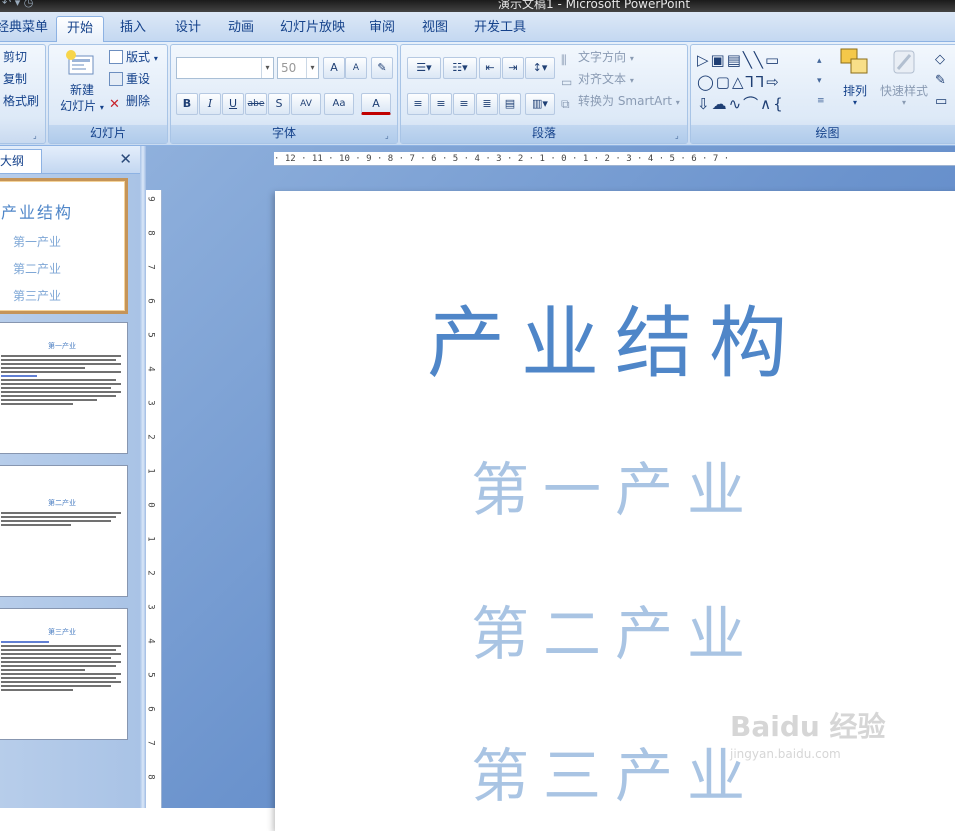 The height and width of the screenshot is (831, 955). Describe the element at coordinates (615, 629) in the screenshot. I see `slide-item-2: 第二产业` at that location.